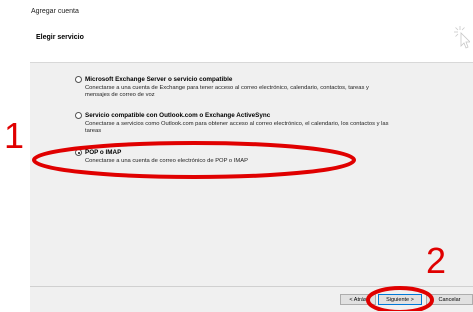 The image size is (473, 312). Describe the element at coordinates (400, 298) in the screenshot. I see `annotation-ellipse-next` at that location.